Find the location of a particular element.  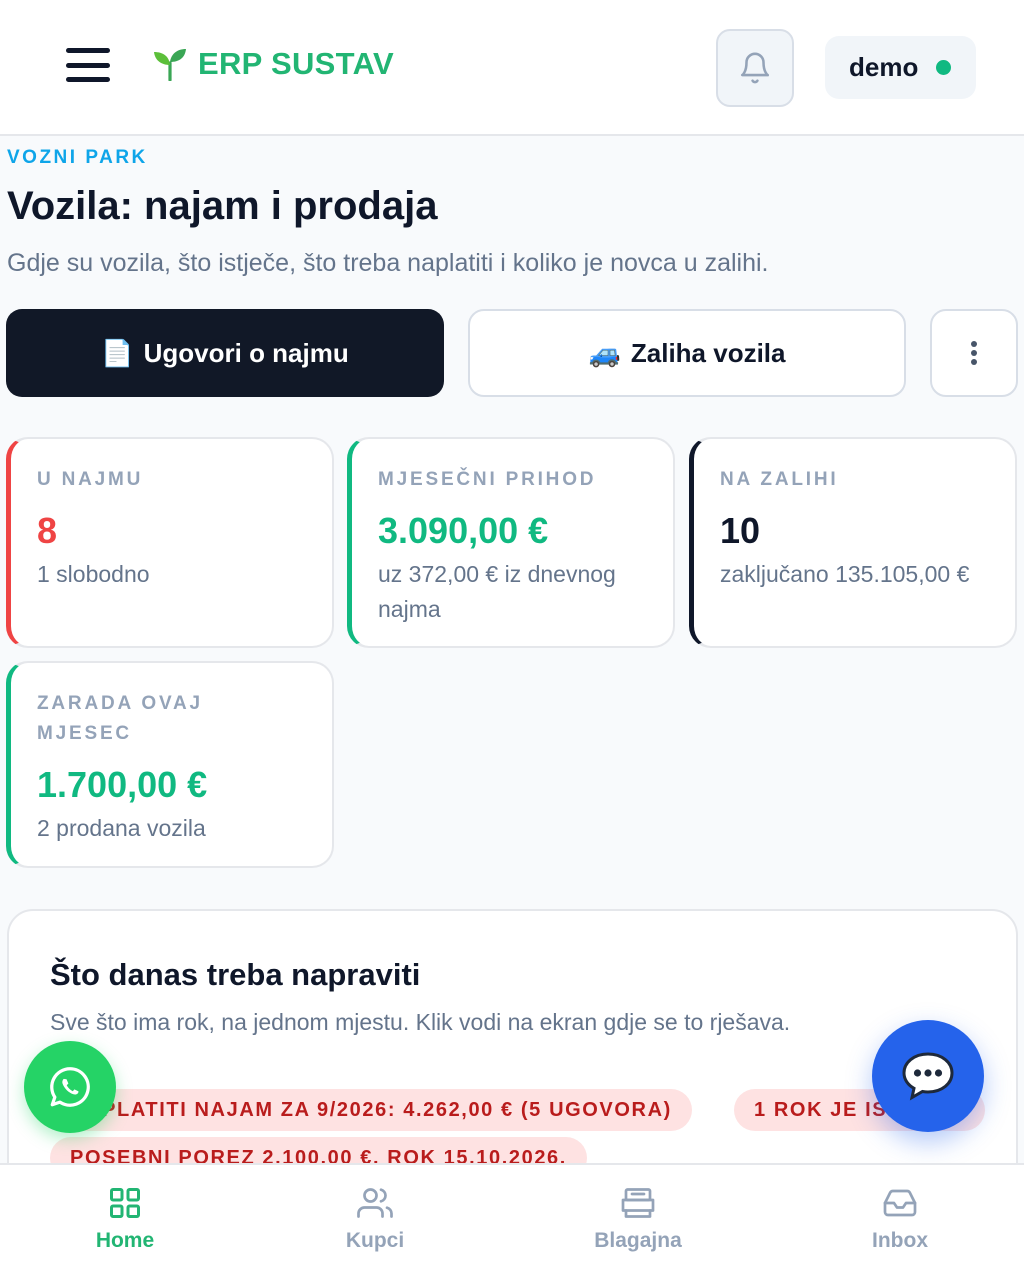

rental-contracts-button: 📄 Ugovori o najmu is located at coordinates (225, 353).